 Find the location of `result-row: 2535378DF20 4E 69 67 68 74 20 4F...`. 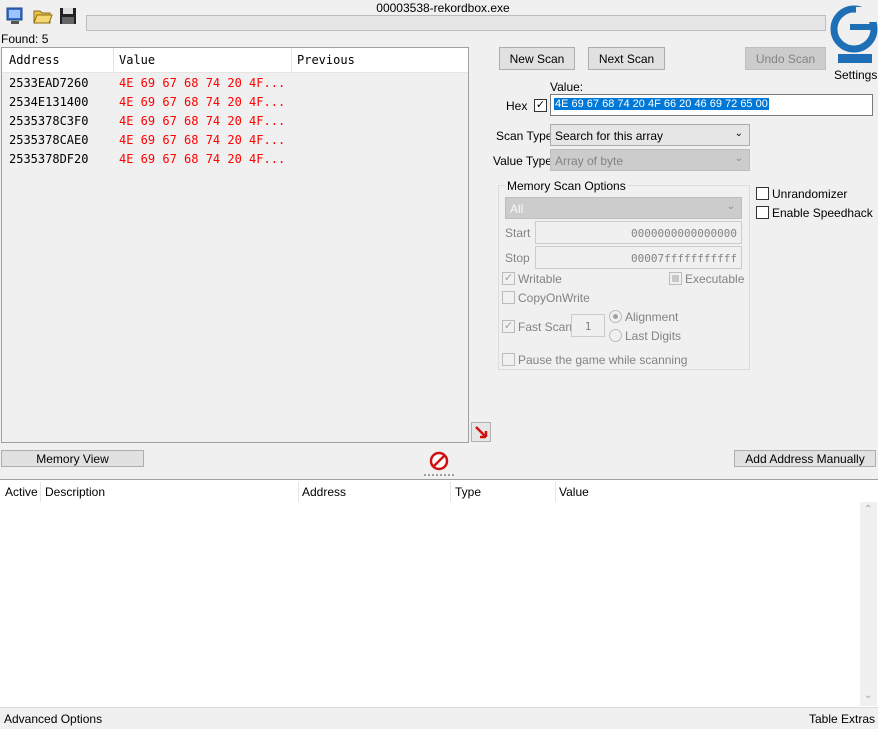

result-row: 2535378DF20 4E 69 67 68 74 20 4F... is located at coordinates (235, 159).